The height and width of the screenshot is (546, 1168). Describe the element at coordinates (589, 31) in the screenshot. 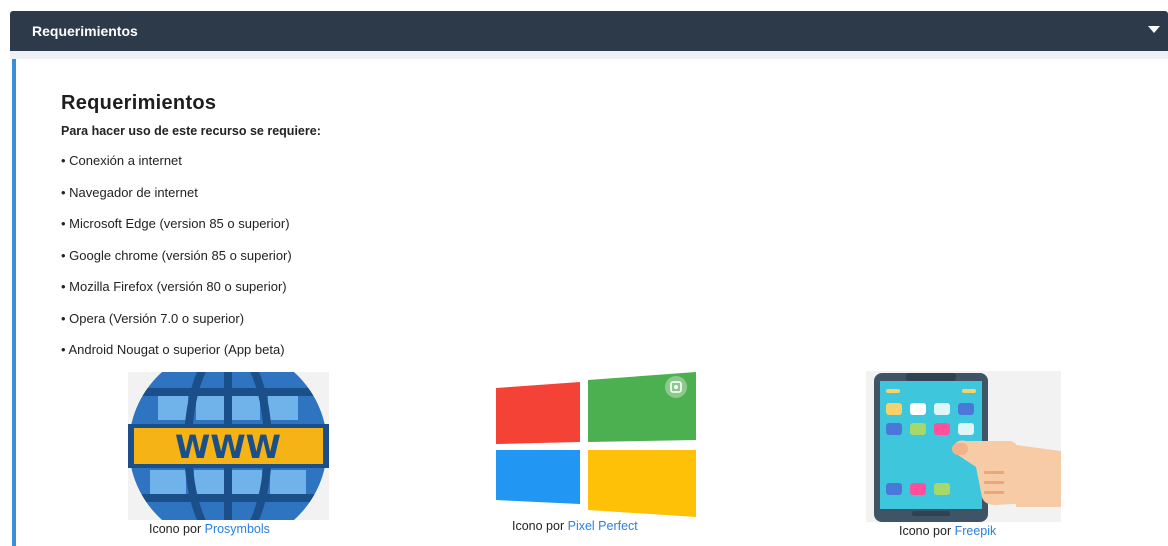

I see `accordion-header: Requerimientos` at that location.